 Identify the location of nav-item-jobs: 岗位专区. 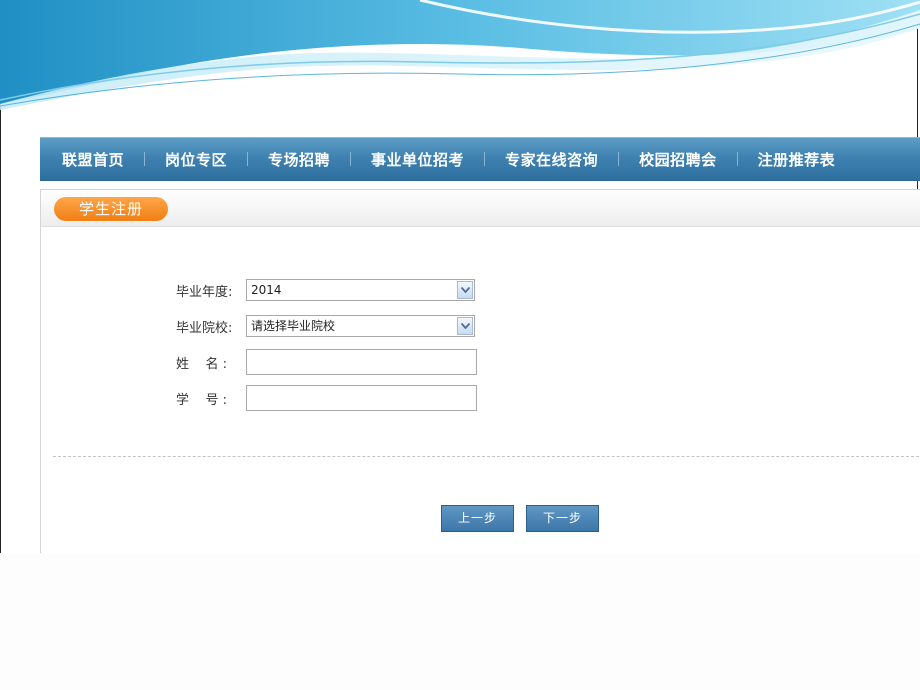
(196, 159).